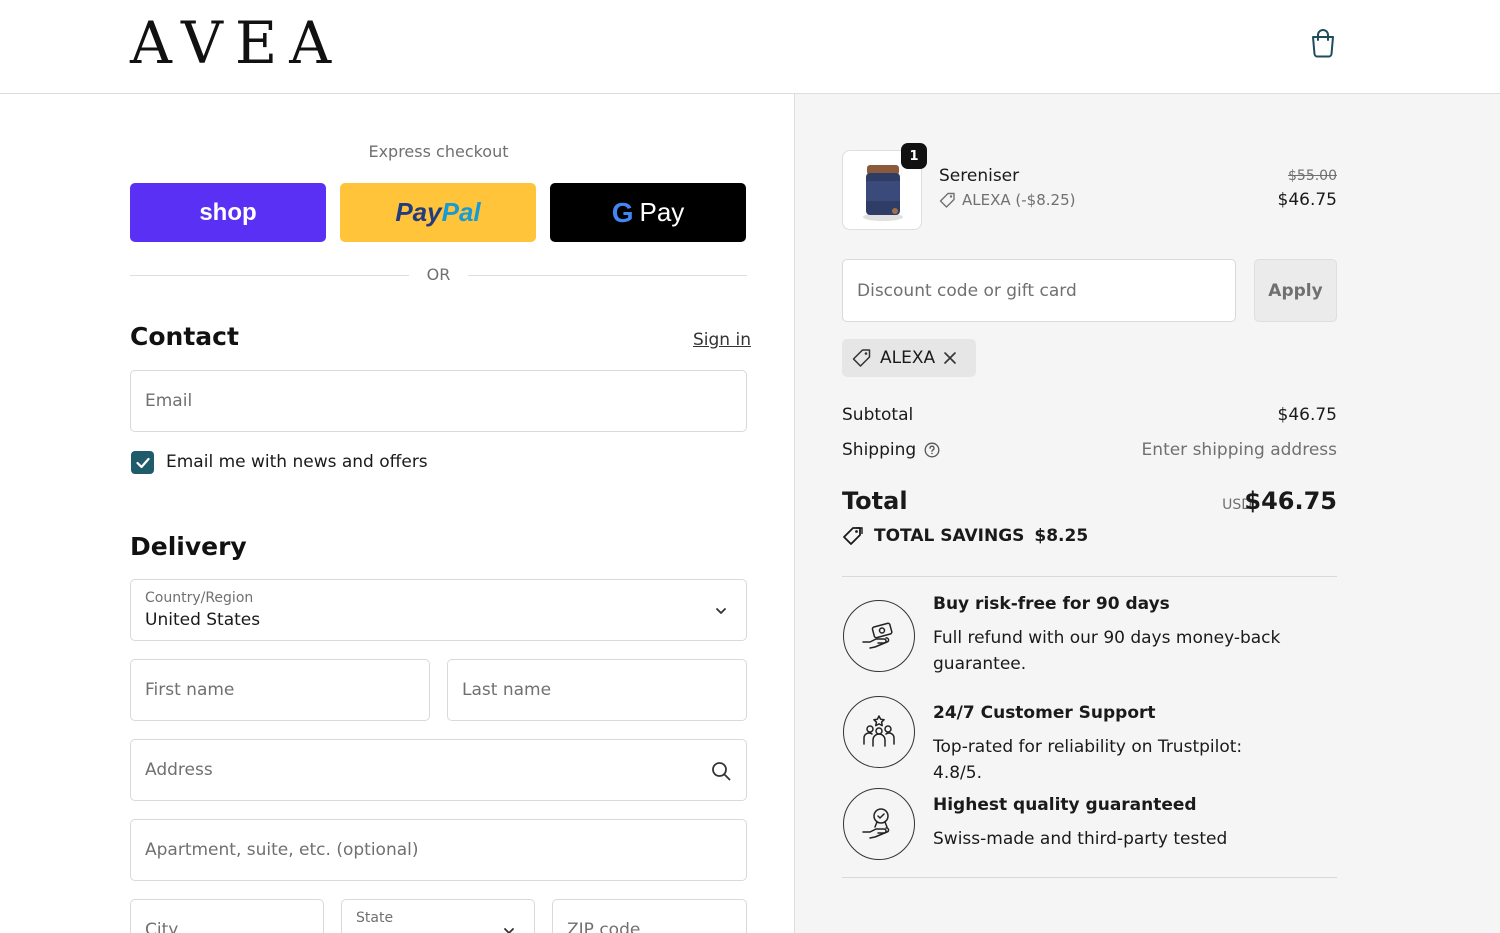  What do you see at coordinates (1295, 290) in the screenshot?
I see `apply-discount-button: Apply` at bounding box center [1295, 290].